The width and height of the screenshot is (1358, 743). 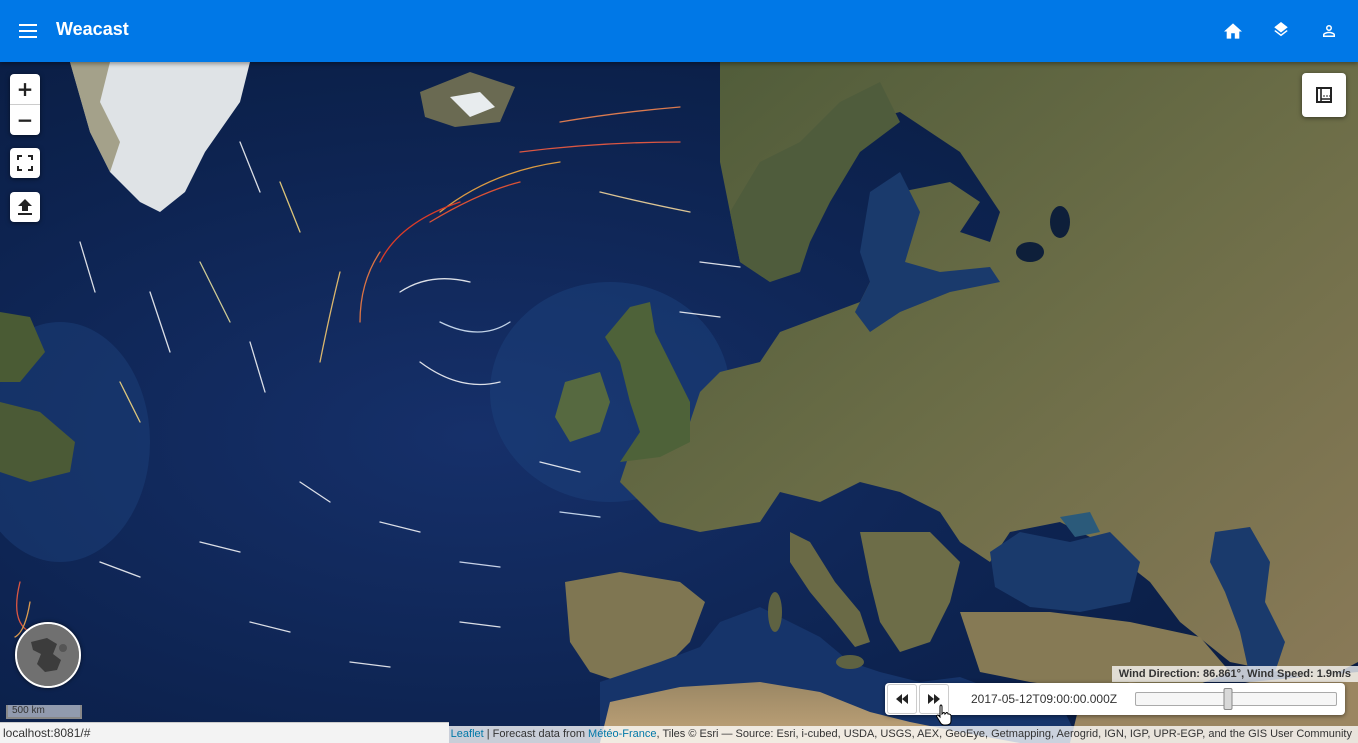 What do you see at coordinates (44, 712) in the screenshot?
I see `scale-bar: 500 km` at bounding box center [44, 712].